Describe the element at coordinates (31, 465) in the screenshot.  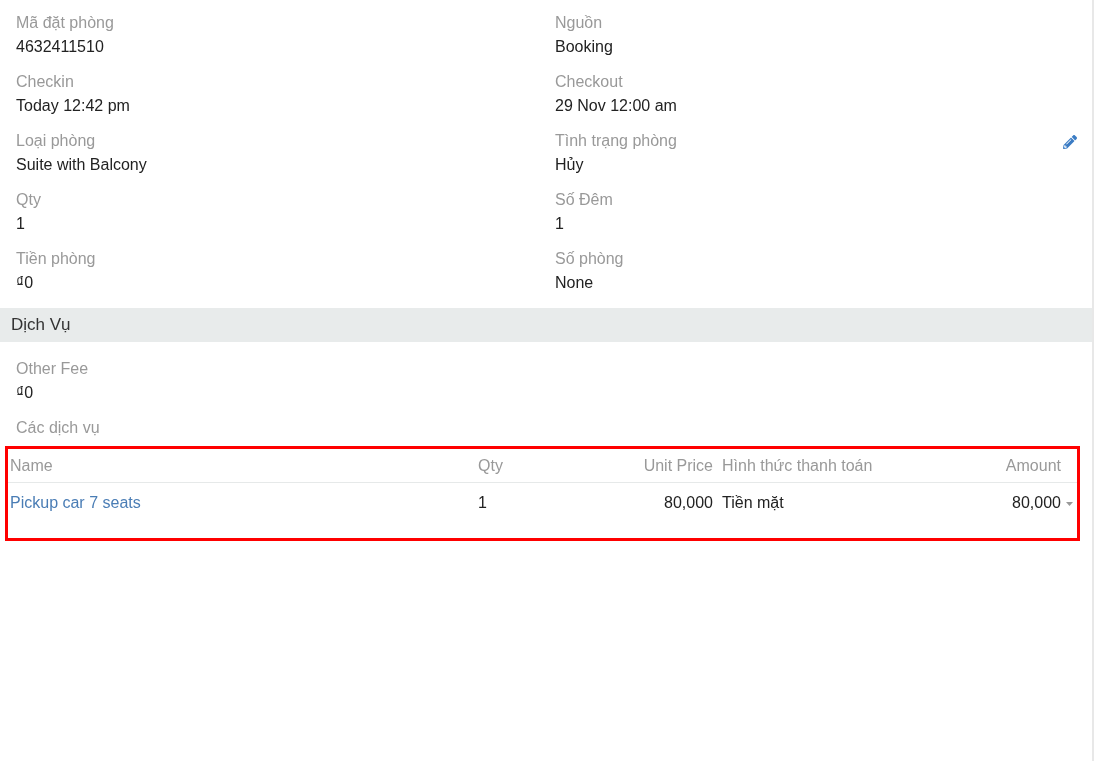
I see `column-header: Name` at that location.